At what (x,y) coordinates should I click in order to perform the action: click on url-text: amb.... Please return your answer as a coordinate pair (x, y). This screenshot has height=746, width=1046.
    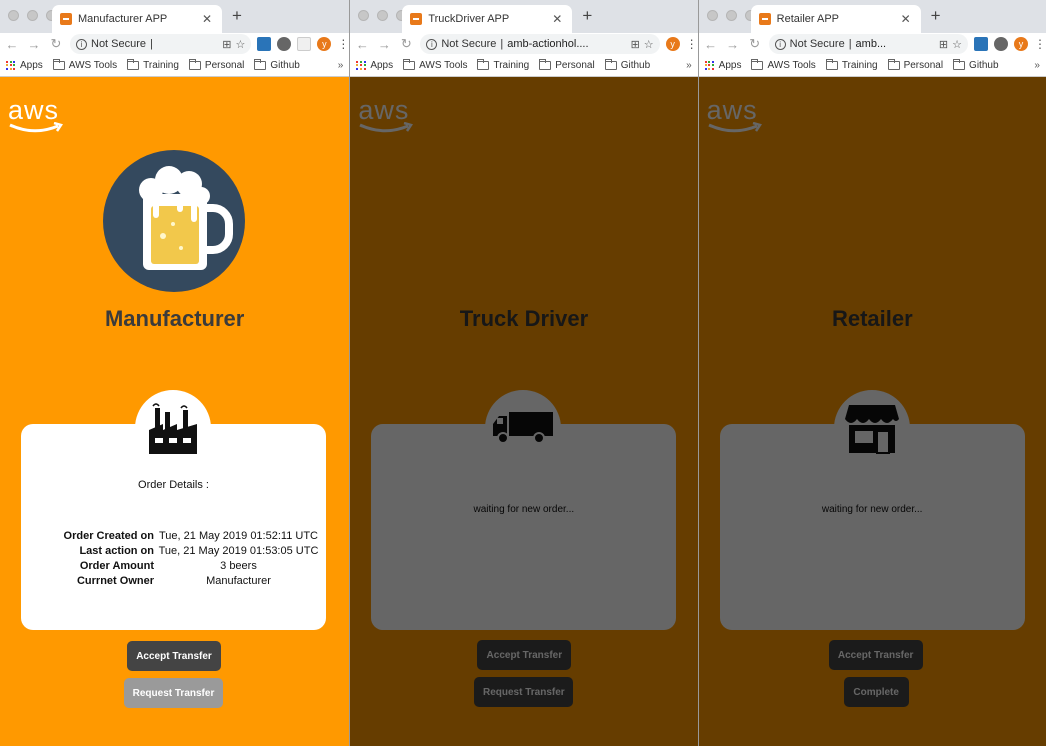
    Looking at the image, I should click on (871, 44).